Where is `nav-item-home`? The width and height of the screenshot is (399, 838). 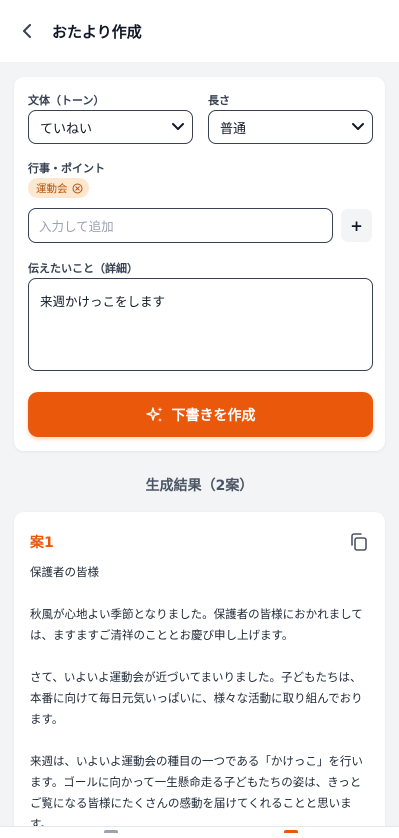
nav-item-home is located at coordinates (111, 831).